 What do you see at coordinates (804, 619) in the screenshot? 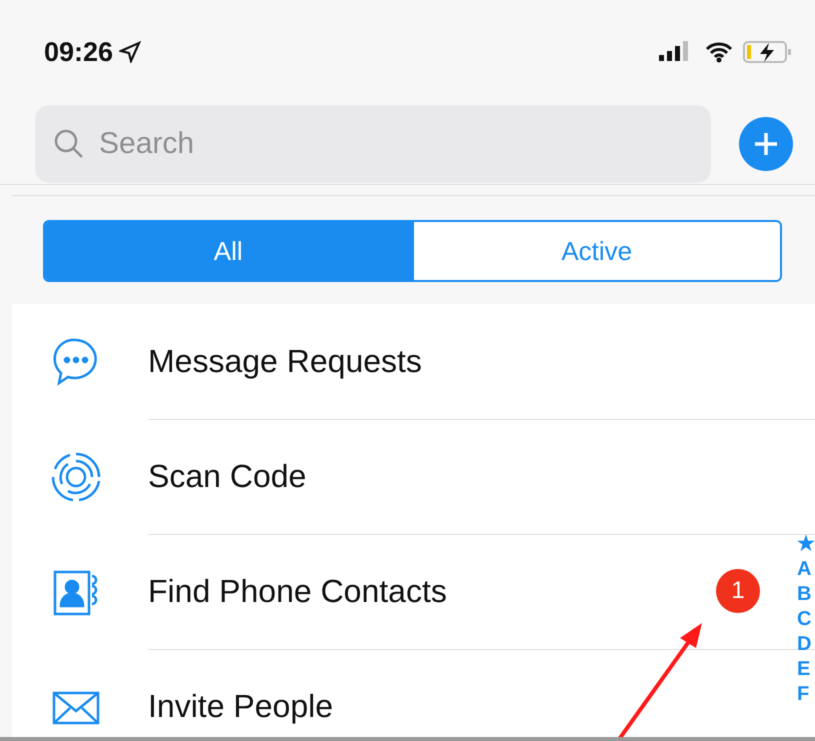
I see `index-letter: C` at bounding box center [804, 619].